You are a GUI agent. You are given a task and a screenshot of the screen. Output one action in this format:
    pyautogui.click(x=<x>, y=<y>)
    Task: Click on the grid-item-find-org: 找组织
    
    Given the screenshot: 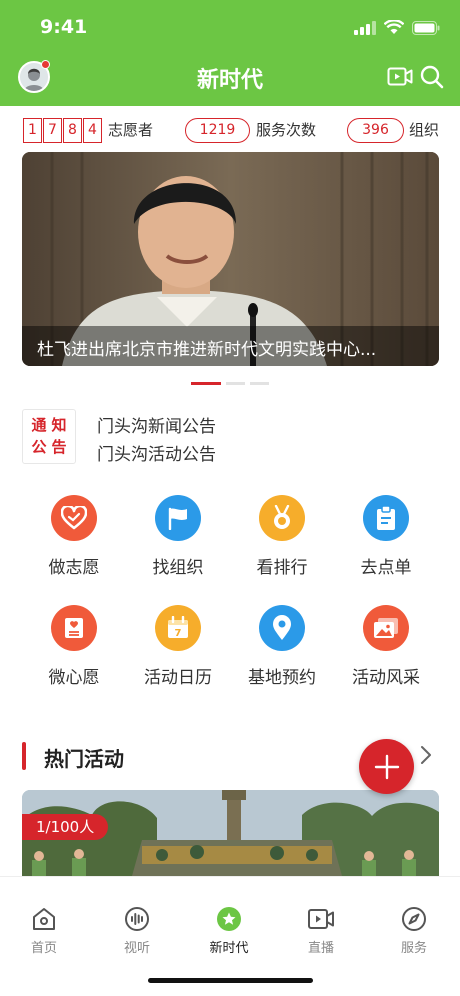 What is the action you would take?
    pyautogui.click(x=178, y=536)
    